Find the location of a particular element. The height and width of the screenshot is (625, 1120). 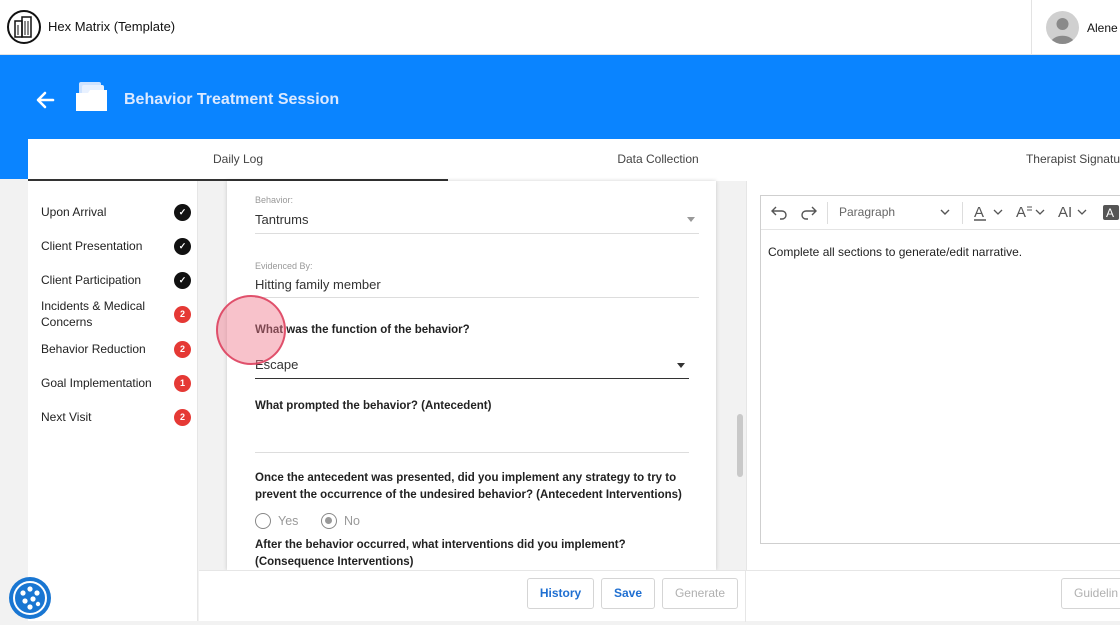

function-select-underline is located at coordinates (472, 378).